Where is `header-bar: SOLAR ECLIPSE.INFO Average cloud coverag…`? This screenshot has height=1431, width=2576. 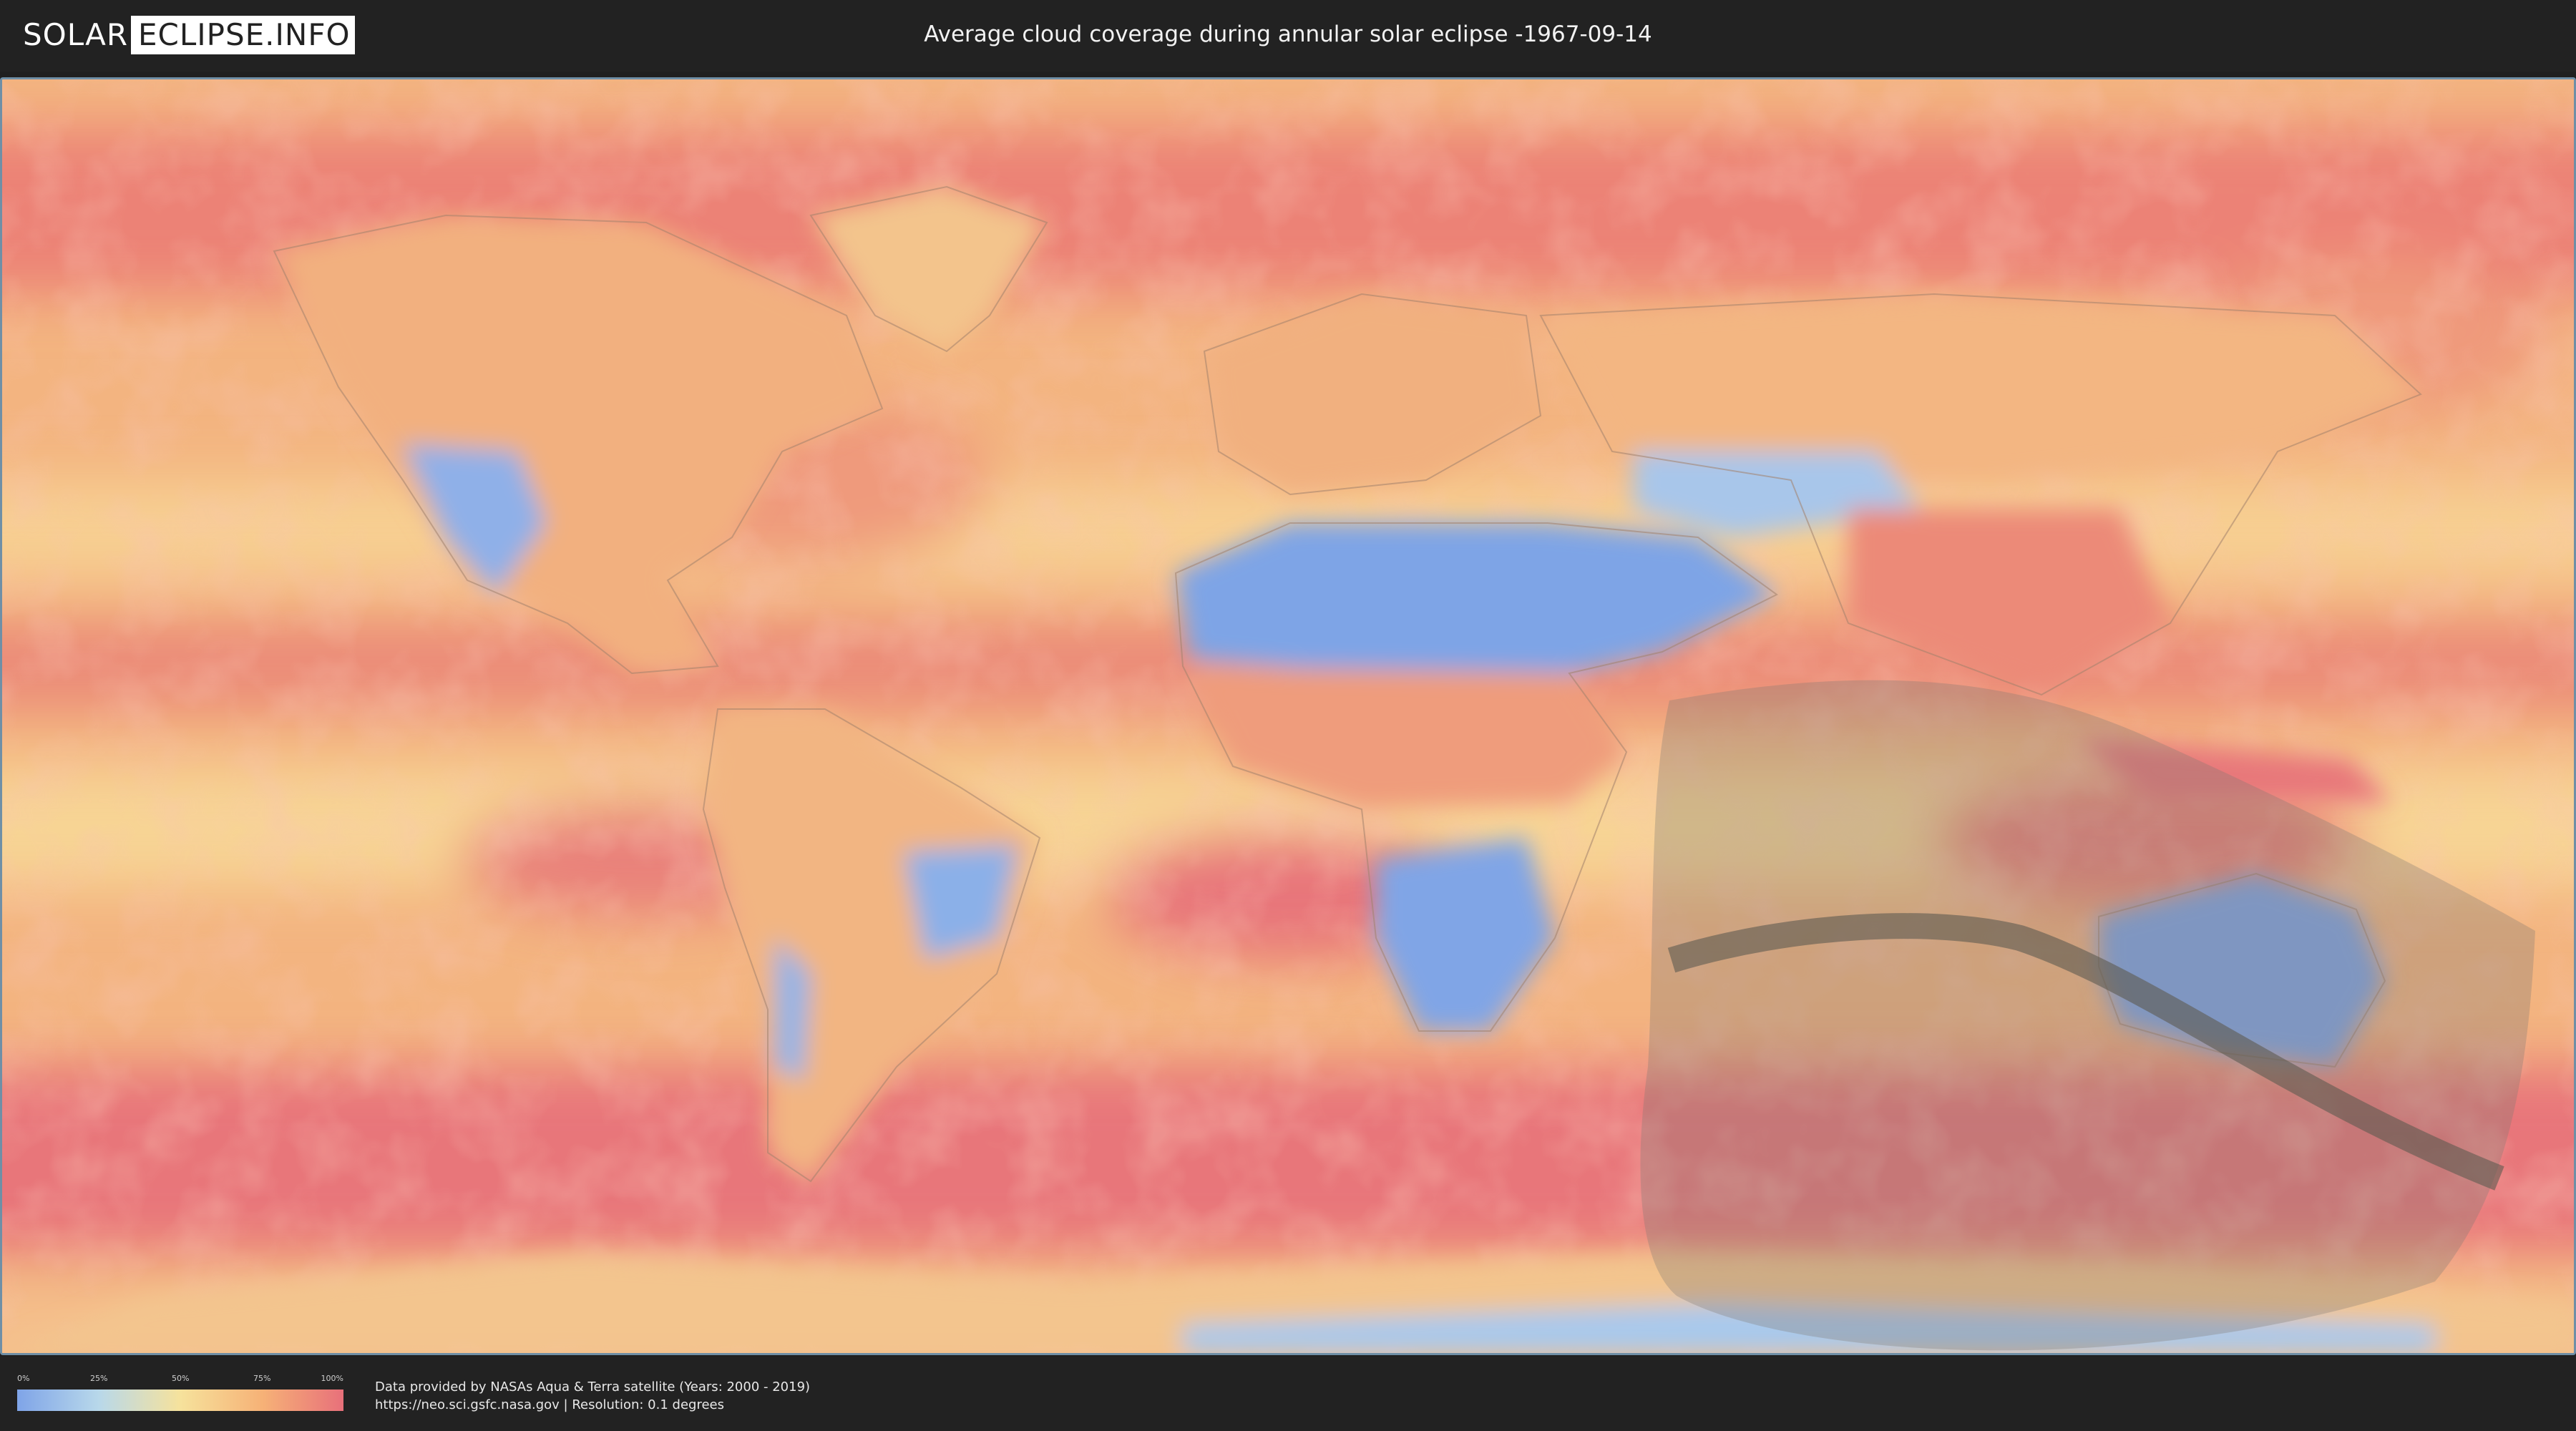 header-bar: SOLAR ECLIPSE.INFO Average cloud coverag… is located at coordinates (1288, 36).